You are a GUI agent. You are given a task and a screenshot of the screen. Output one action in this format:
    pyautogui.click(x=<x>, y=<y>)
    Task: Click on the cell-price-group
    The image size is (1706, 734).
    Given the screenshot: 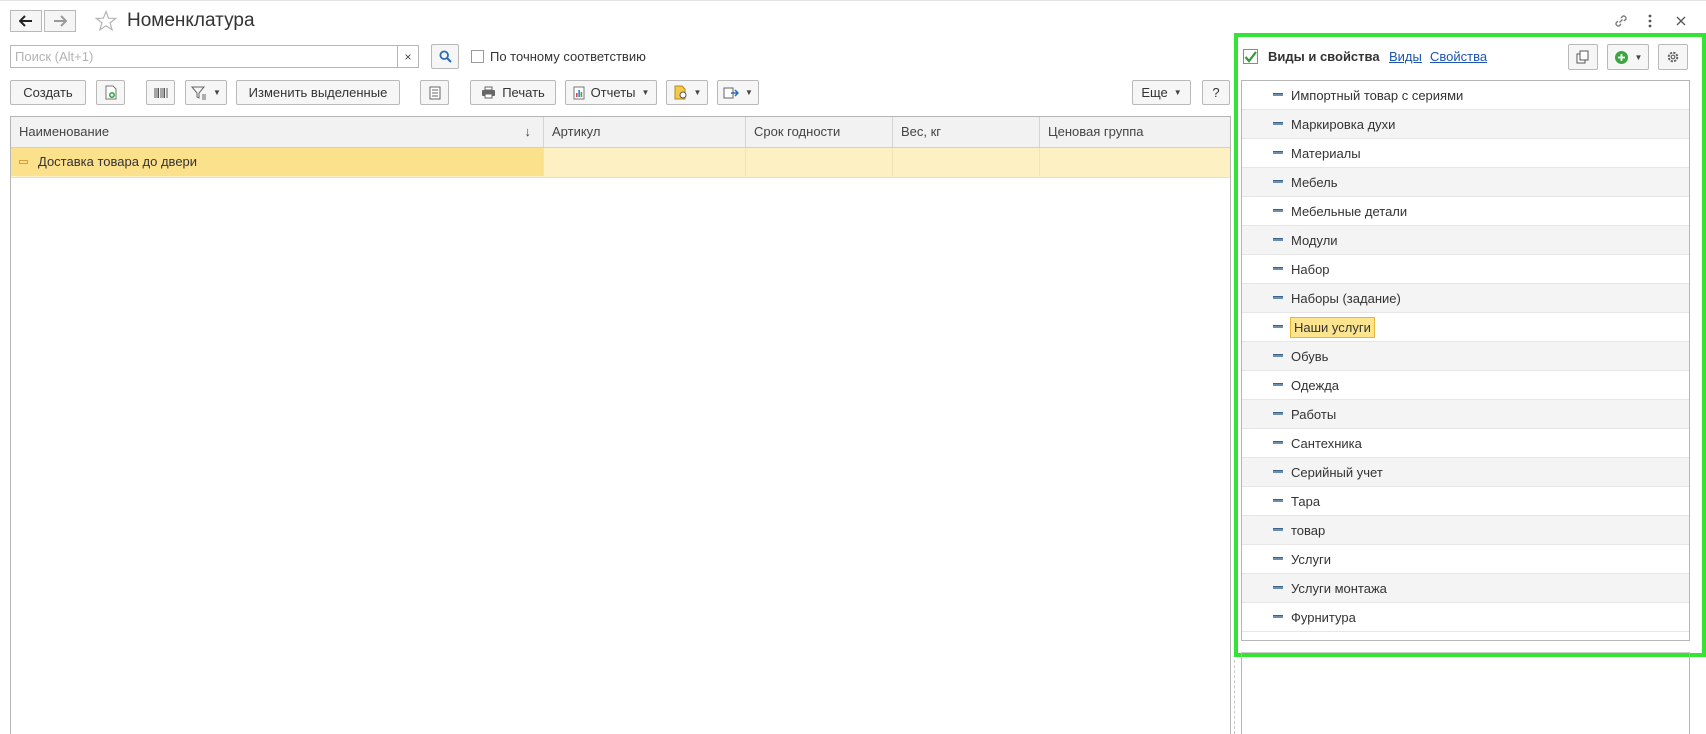 What is the action you would take?
    pyautogui.click(x=1135, y=162)
    